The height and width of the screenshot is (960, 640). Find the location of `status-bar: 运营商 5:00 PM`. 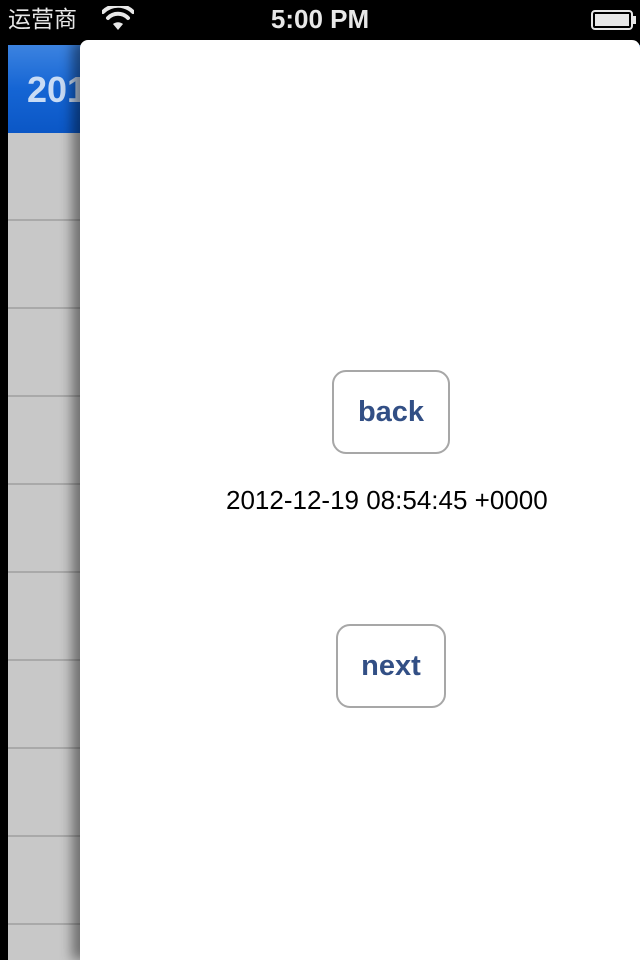

status-bar: 运营商 5:00 PM is located at coordinates (320, 20).